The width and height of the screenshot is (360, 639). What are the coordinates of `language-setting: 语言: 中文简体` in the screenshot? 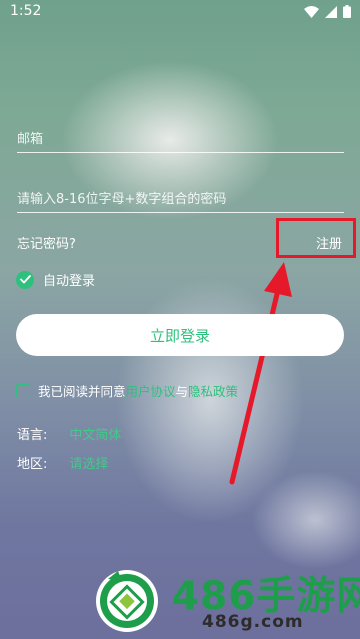 It's located at (69, 433).